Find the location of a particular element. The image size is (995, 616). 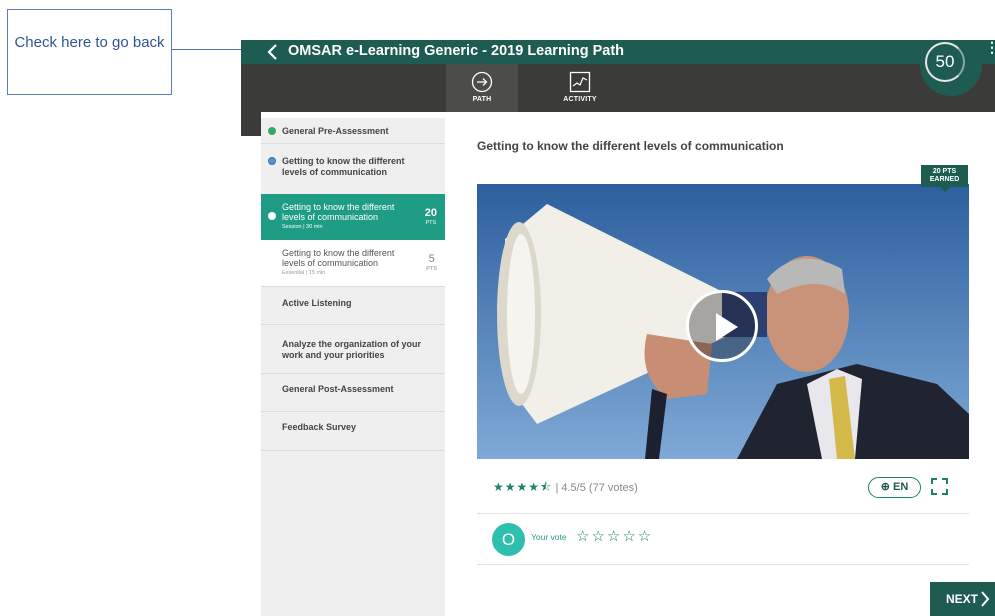

vote-stars-input: ☆☆☆☆☆ is located at coordinates (614, 537).